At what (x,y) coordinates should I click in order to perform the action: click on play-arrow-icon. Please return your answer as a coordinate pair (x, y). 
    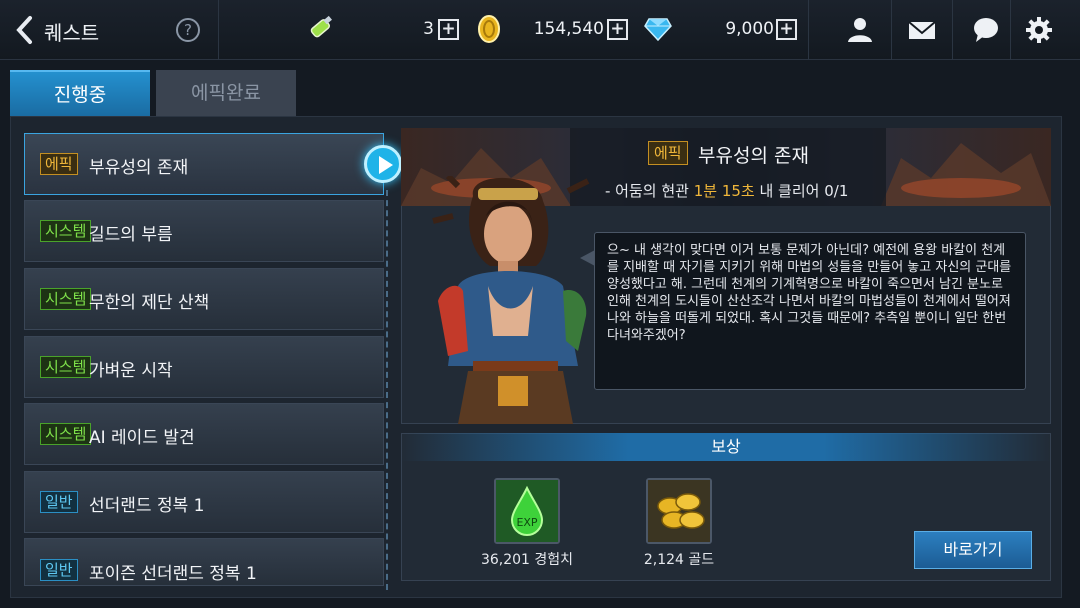
    Looking at the image, I should click on (383, 164).